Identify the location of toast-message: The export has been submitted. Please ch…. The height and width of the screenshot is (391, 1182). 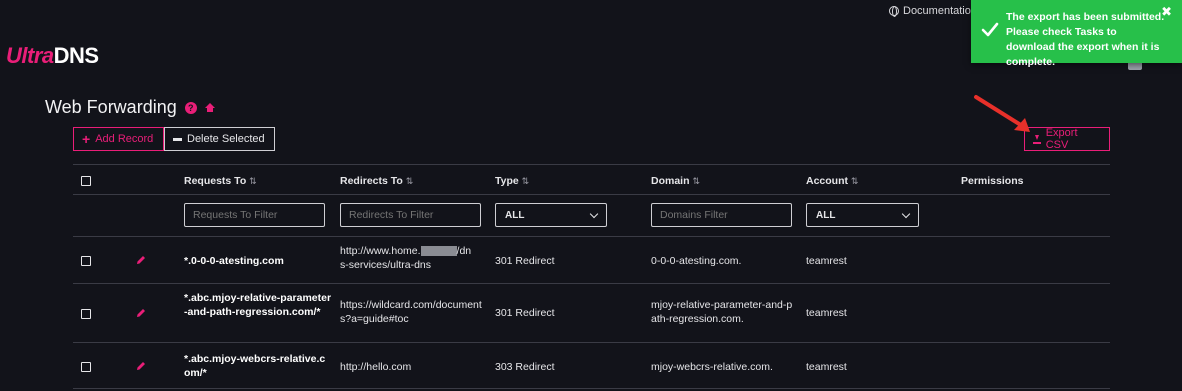
(1085, 39).